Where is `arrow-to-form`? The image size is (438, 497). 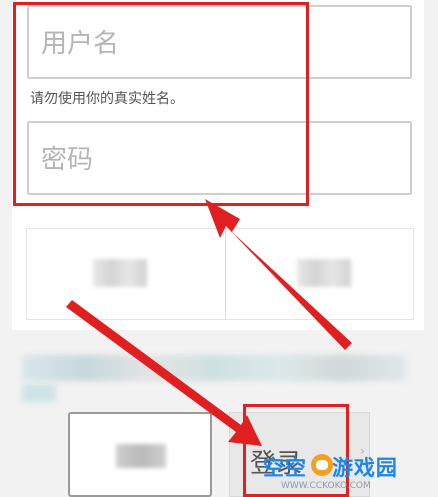 arrow-to-form is located at coordinates (278, 274).